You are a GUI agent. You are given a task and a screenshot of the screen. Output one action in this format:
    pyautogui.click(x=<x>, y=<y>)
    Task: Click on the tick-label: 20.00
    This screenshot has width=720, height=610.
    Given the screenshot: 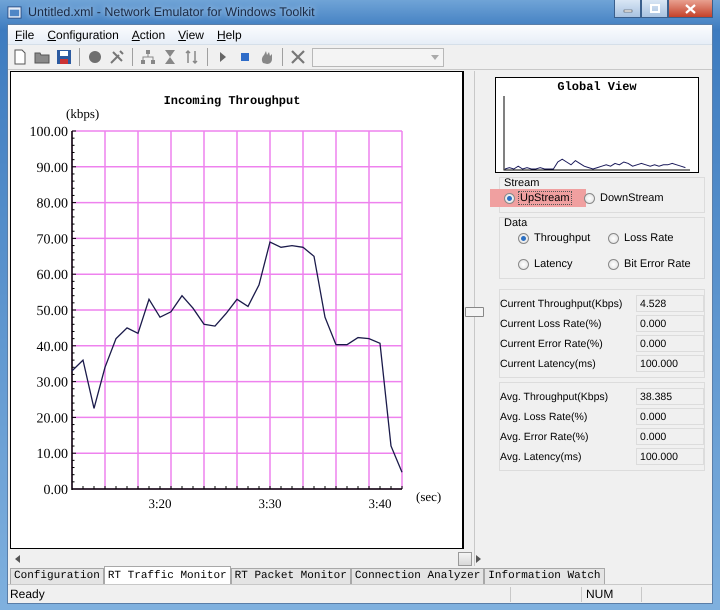 What is the action you would take?
    pyautogui.click(x=52, y=418)
    